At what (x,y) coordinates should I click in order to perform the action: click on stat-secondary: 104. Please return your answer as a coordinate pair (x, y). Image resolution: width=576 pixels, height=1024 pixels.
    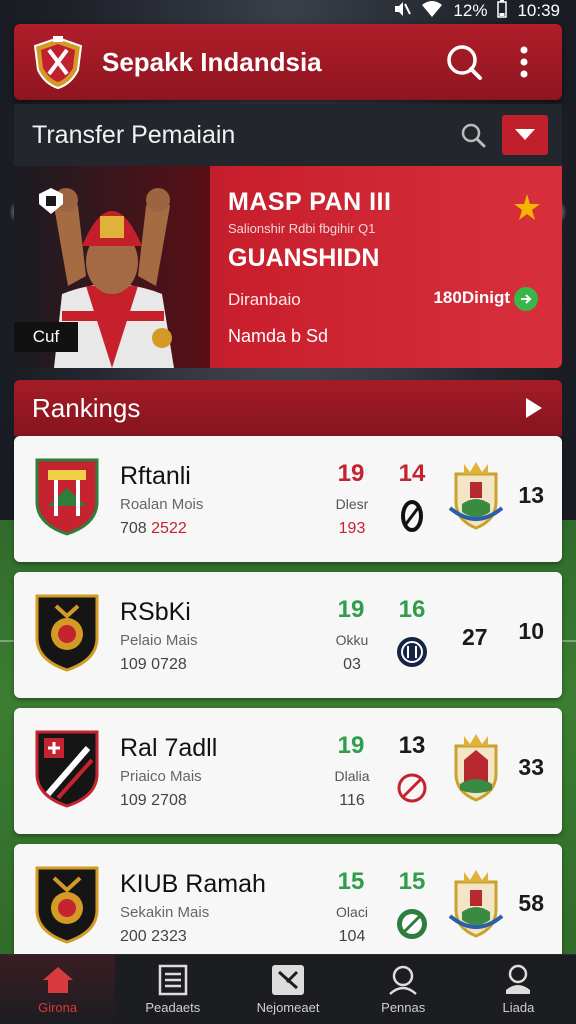
    Looking at the image, I should click on (352, 936).